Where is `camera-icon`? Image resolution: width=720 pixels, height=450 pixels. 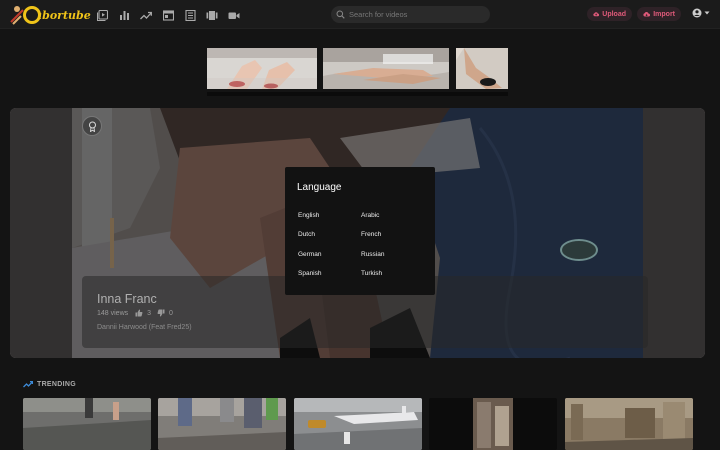
camera-icon is located at coordinates (234, 15).